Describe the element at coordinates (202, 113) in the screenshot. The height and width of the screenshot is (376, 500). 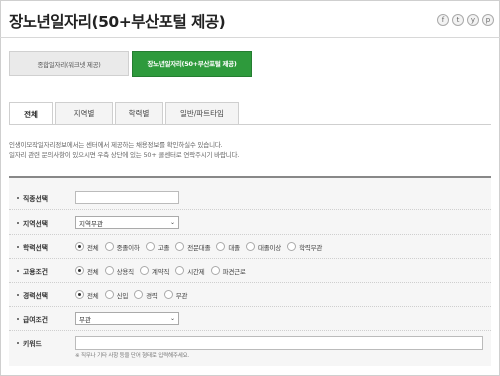
I see `tab-general-parttime: 일반/파트타임` at that location.